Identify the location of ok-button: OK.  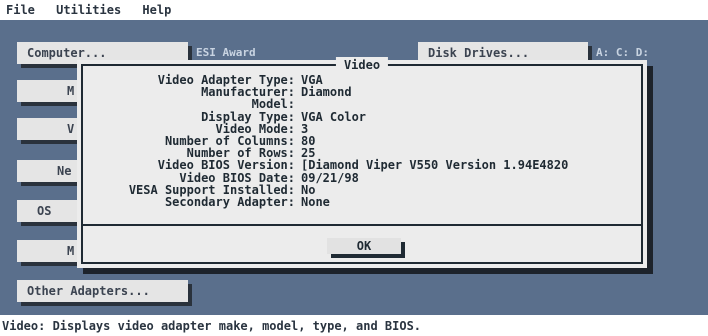
(364, 246).